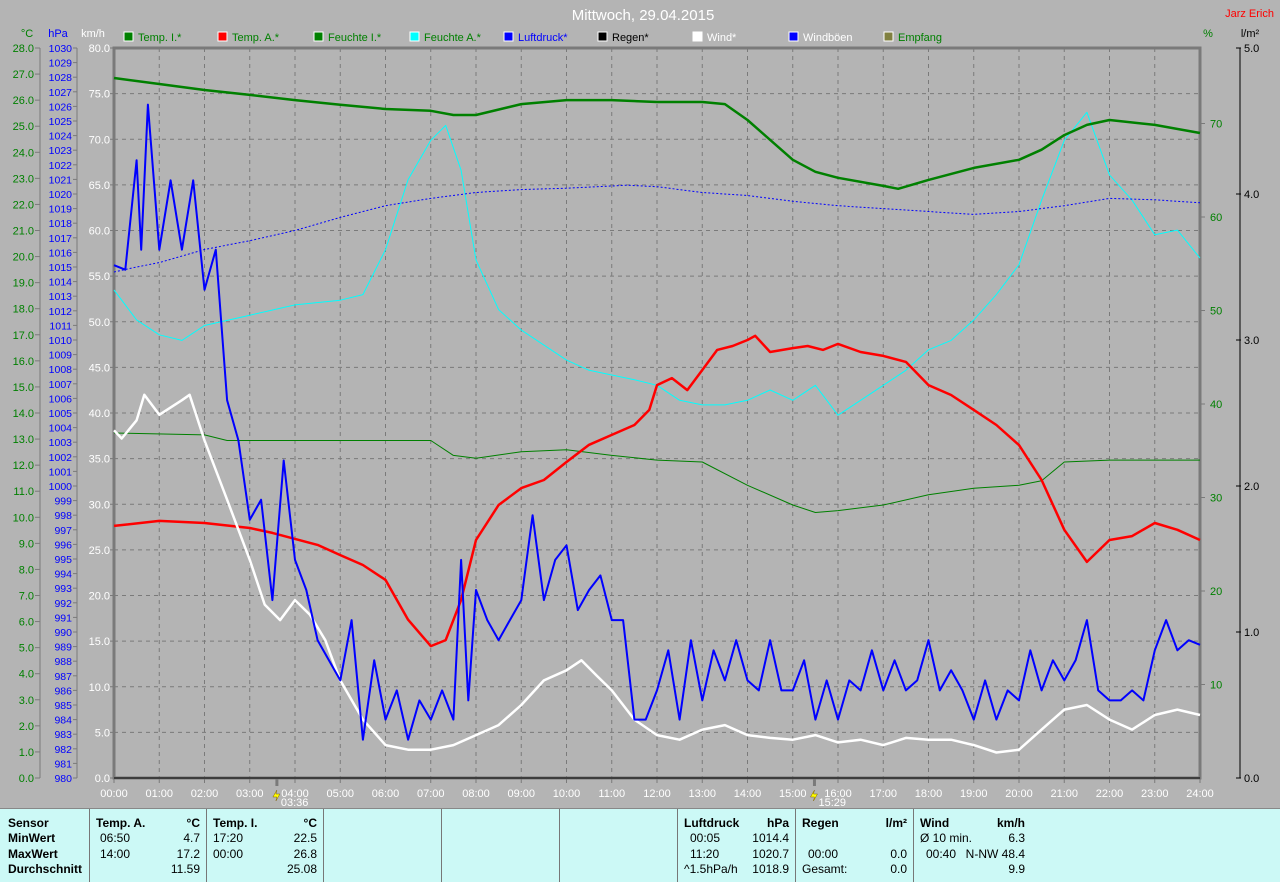  Describe the element at coordinates (63, 750) in the screenshot. I see `pressure-tick-label: 982` at that location.